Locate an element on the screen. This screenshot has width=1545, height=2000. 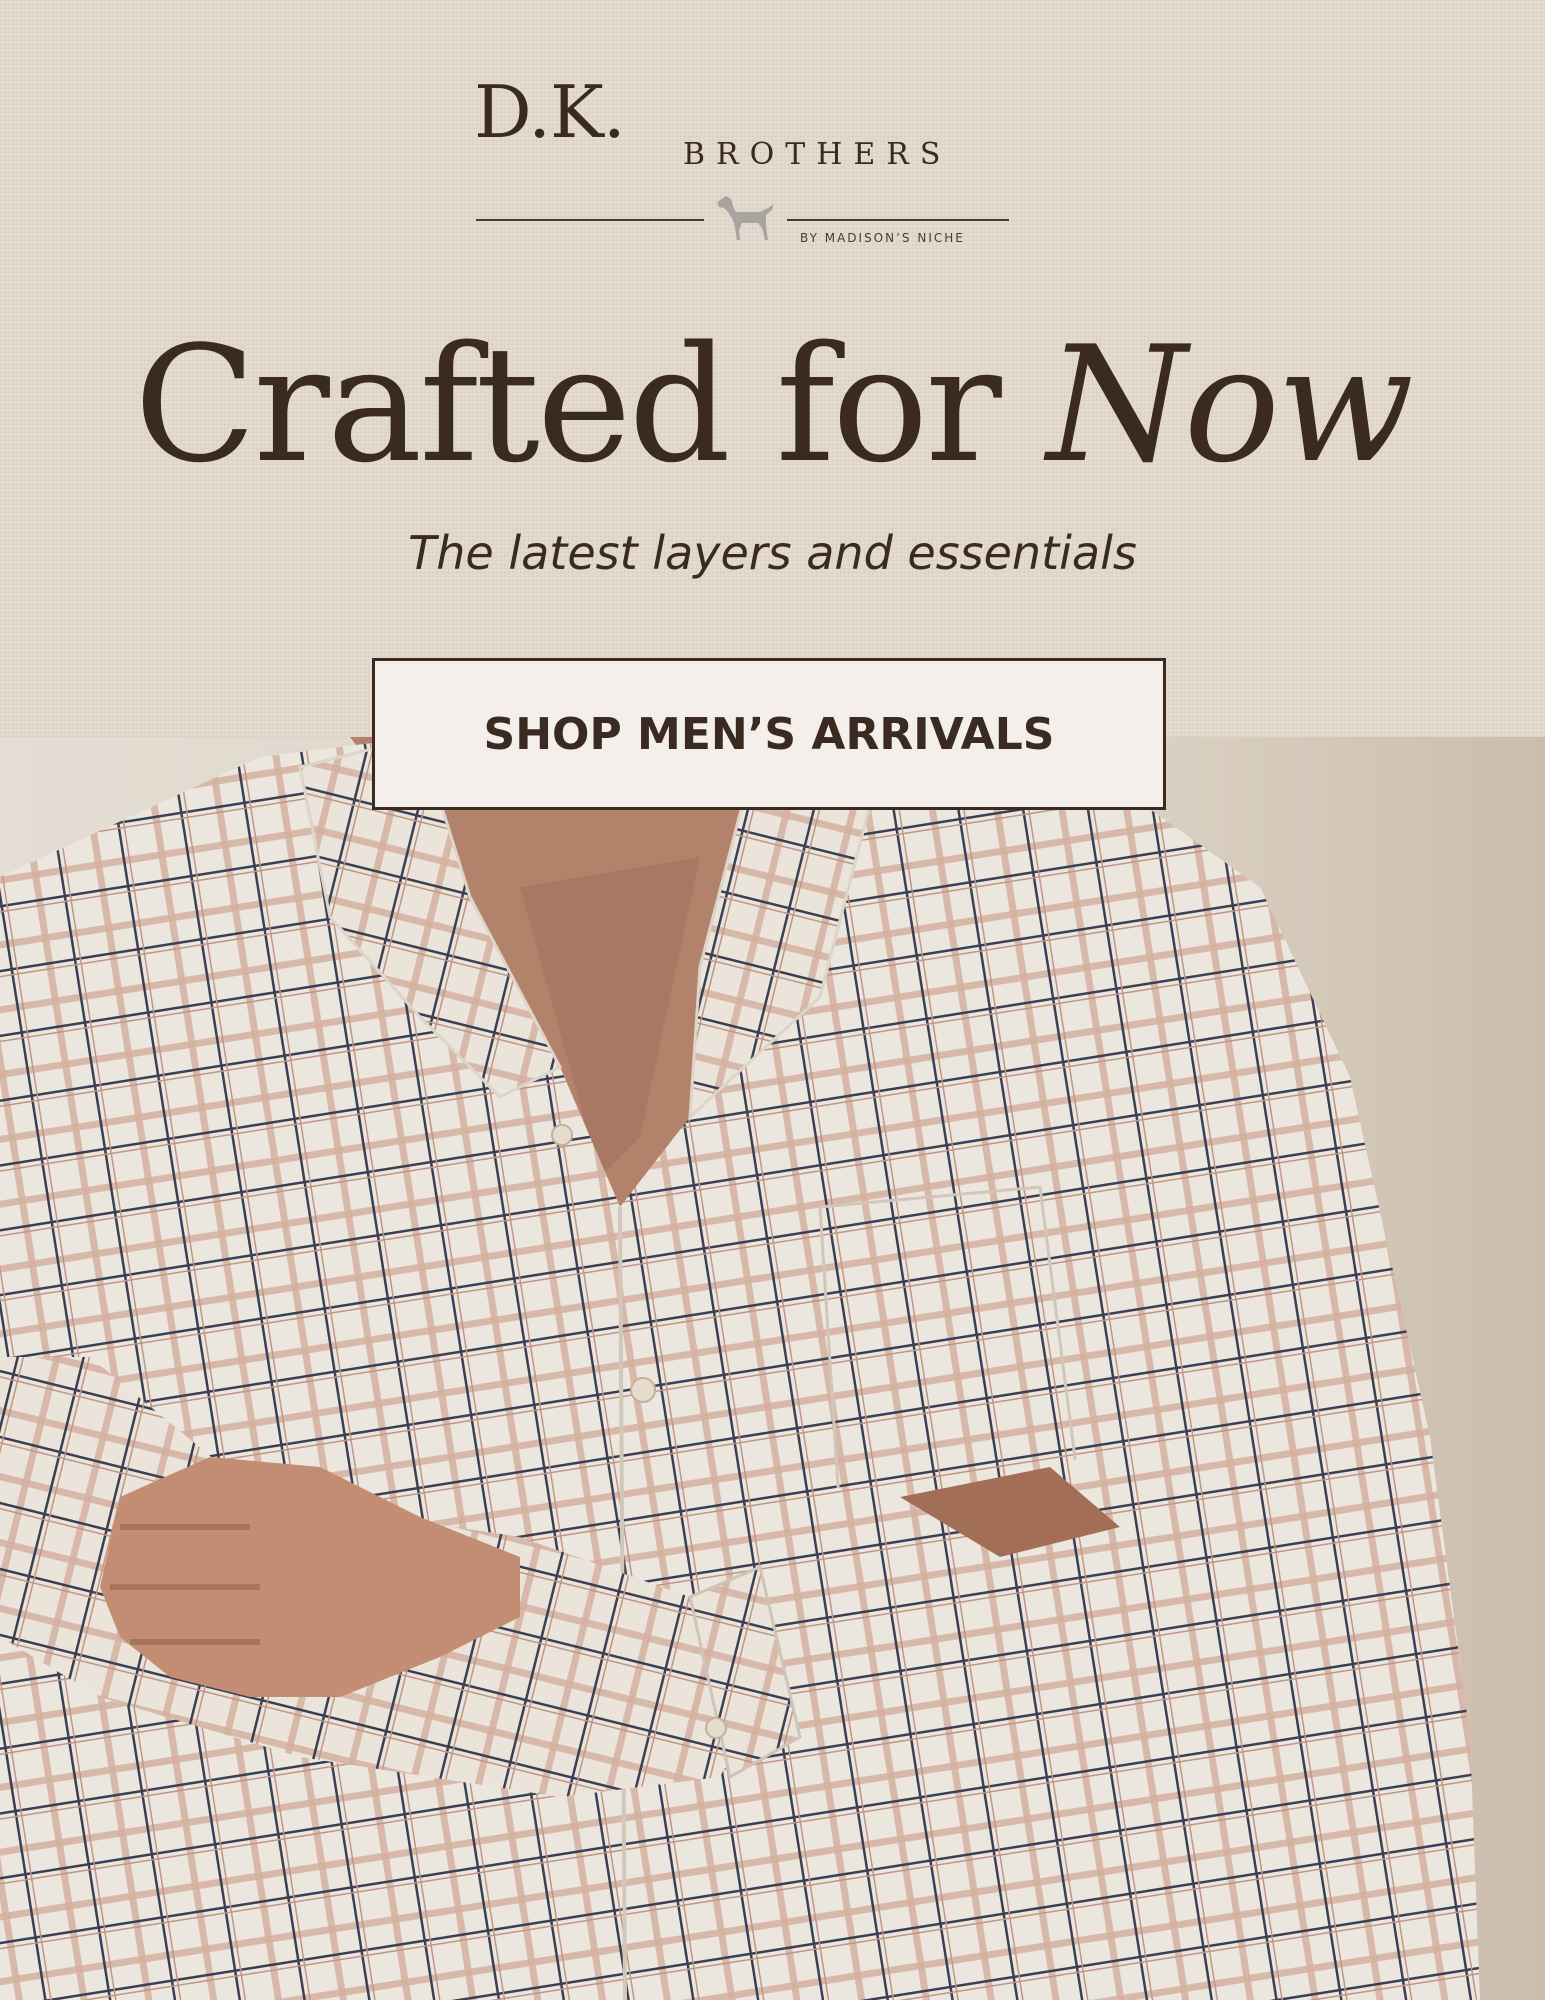
headline-italic: Now is located at coordinates (1230, 404).